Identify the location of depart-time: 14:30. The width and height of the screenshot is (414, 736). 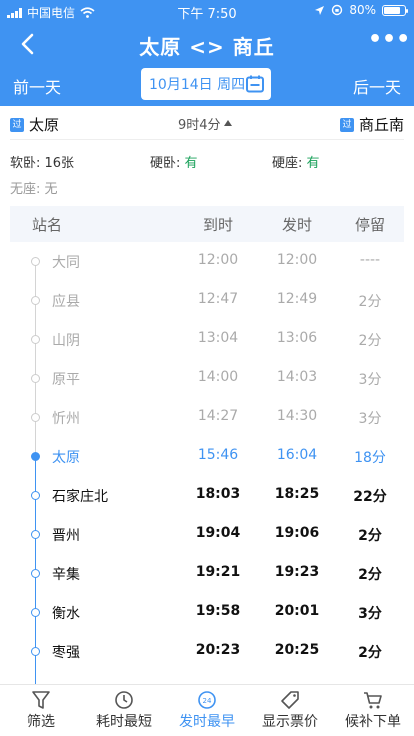
(297, 416).